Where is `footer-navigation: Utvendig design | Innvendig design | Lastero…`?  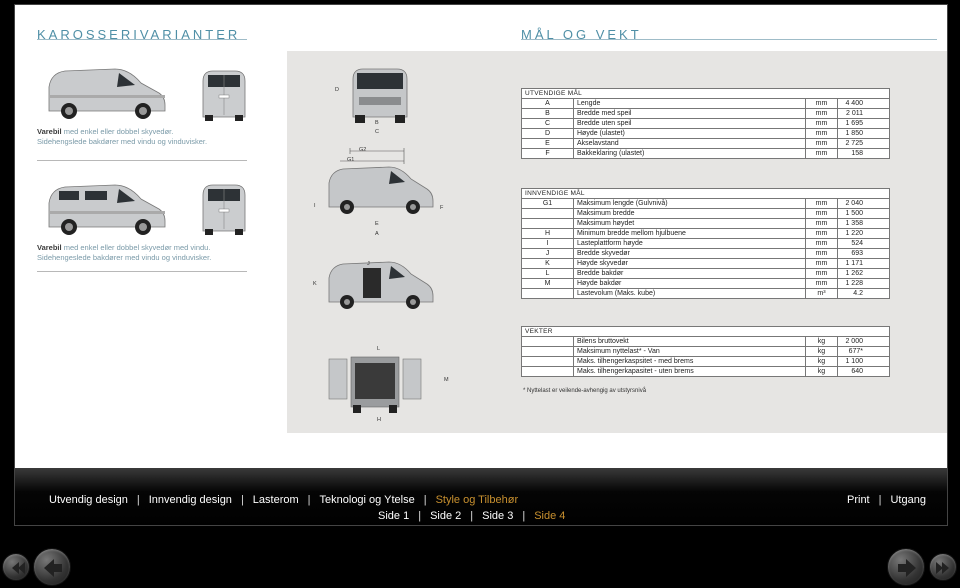
footer-navigation: Utvendig design | Innvendig design | Lastero… is located at coordinates (481, 496).